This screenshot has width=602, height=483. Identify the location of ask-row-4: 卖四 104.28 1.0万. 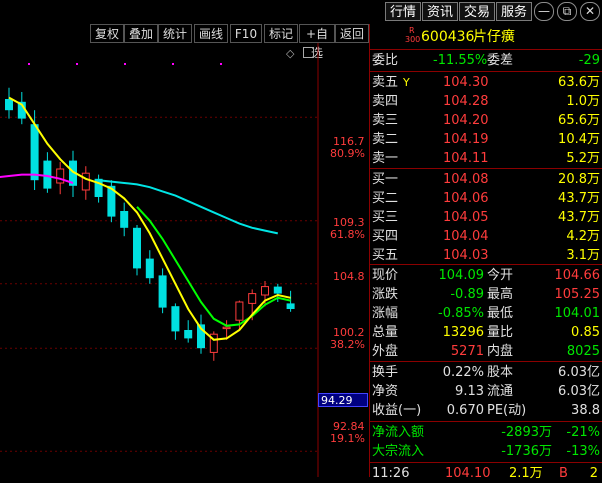
(485, 101).